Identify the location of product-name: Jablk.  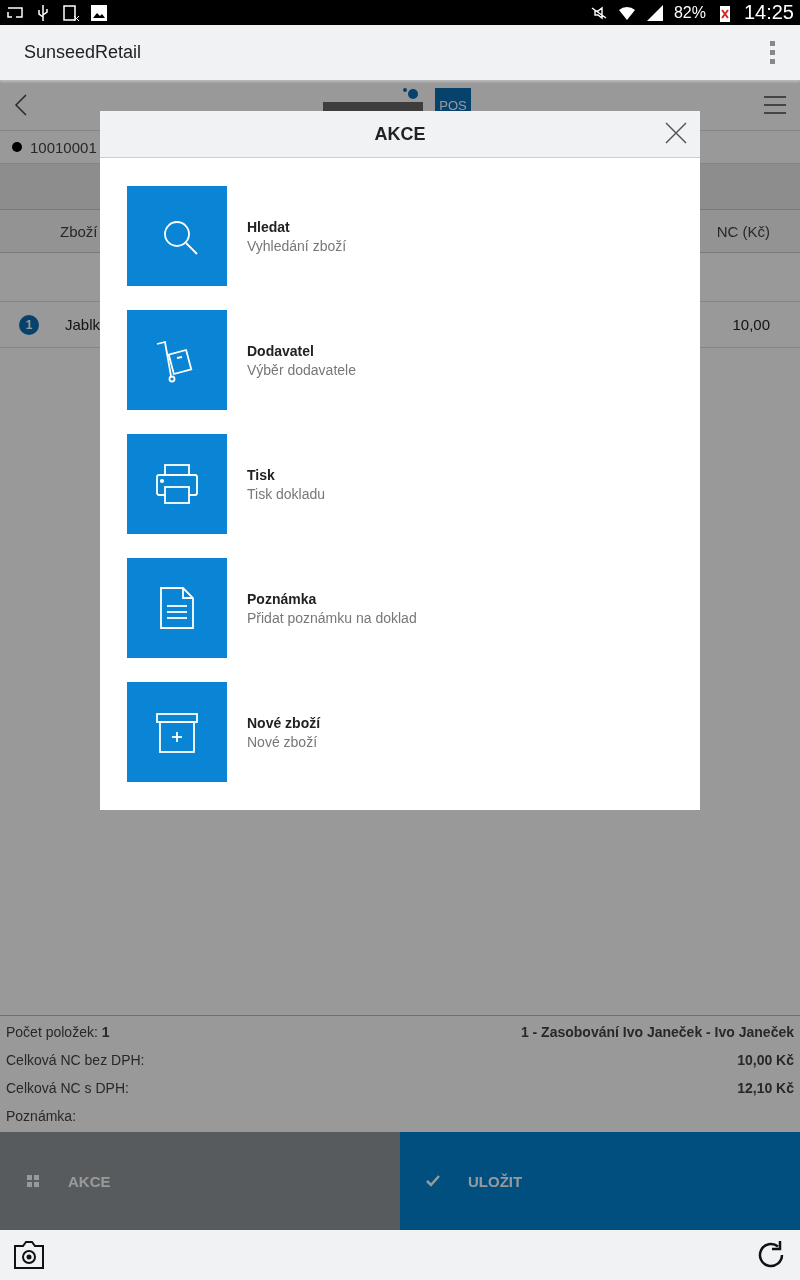
(83, 324).